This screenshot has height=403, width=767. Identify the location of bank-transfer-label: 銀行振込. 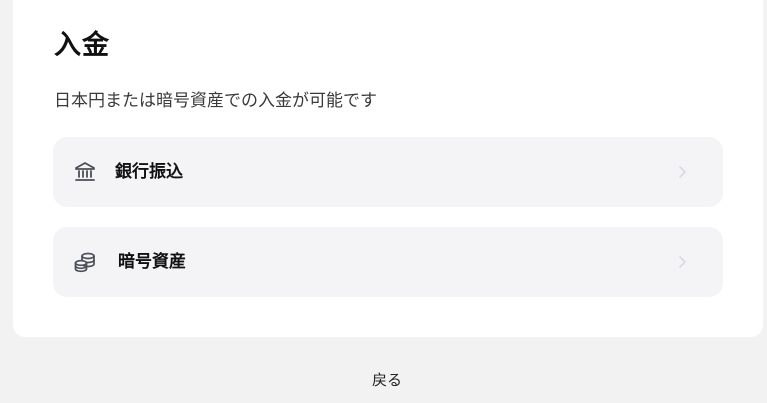
(149, 172).